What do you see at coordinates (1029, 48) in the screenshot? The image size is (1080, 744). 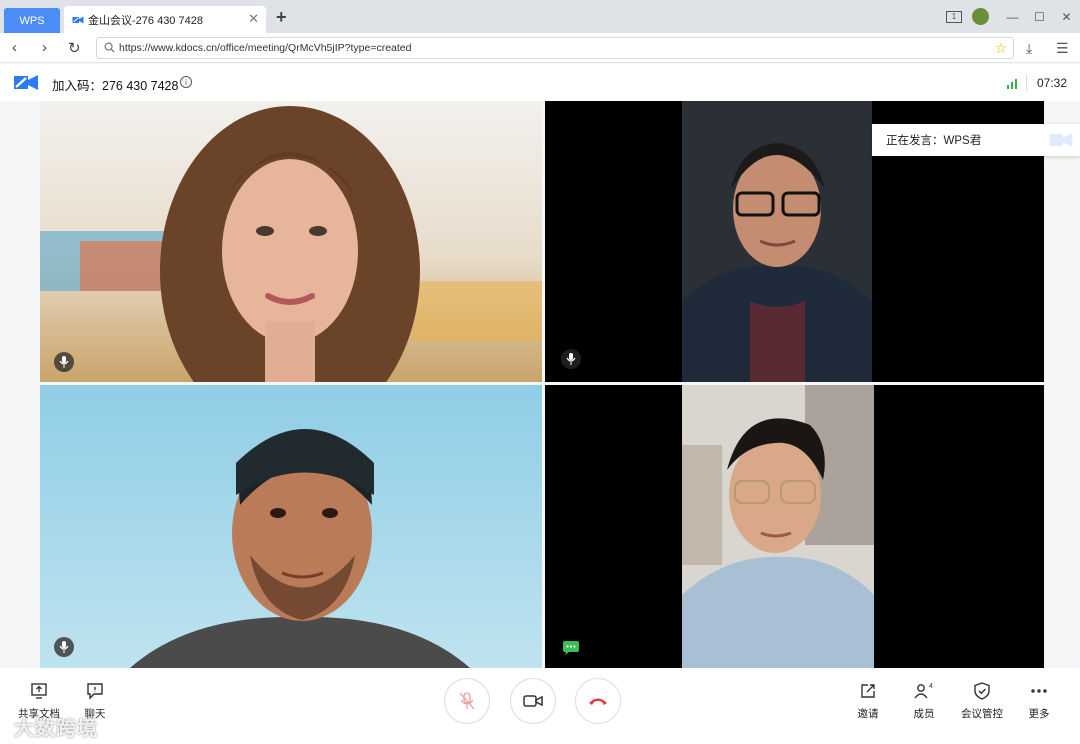 I see `download-icon: ⤓` at bounding box center [1029, 48].